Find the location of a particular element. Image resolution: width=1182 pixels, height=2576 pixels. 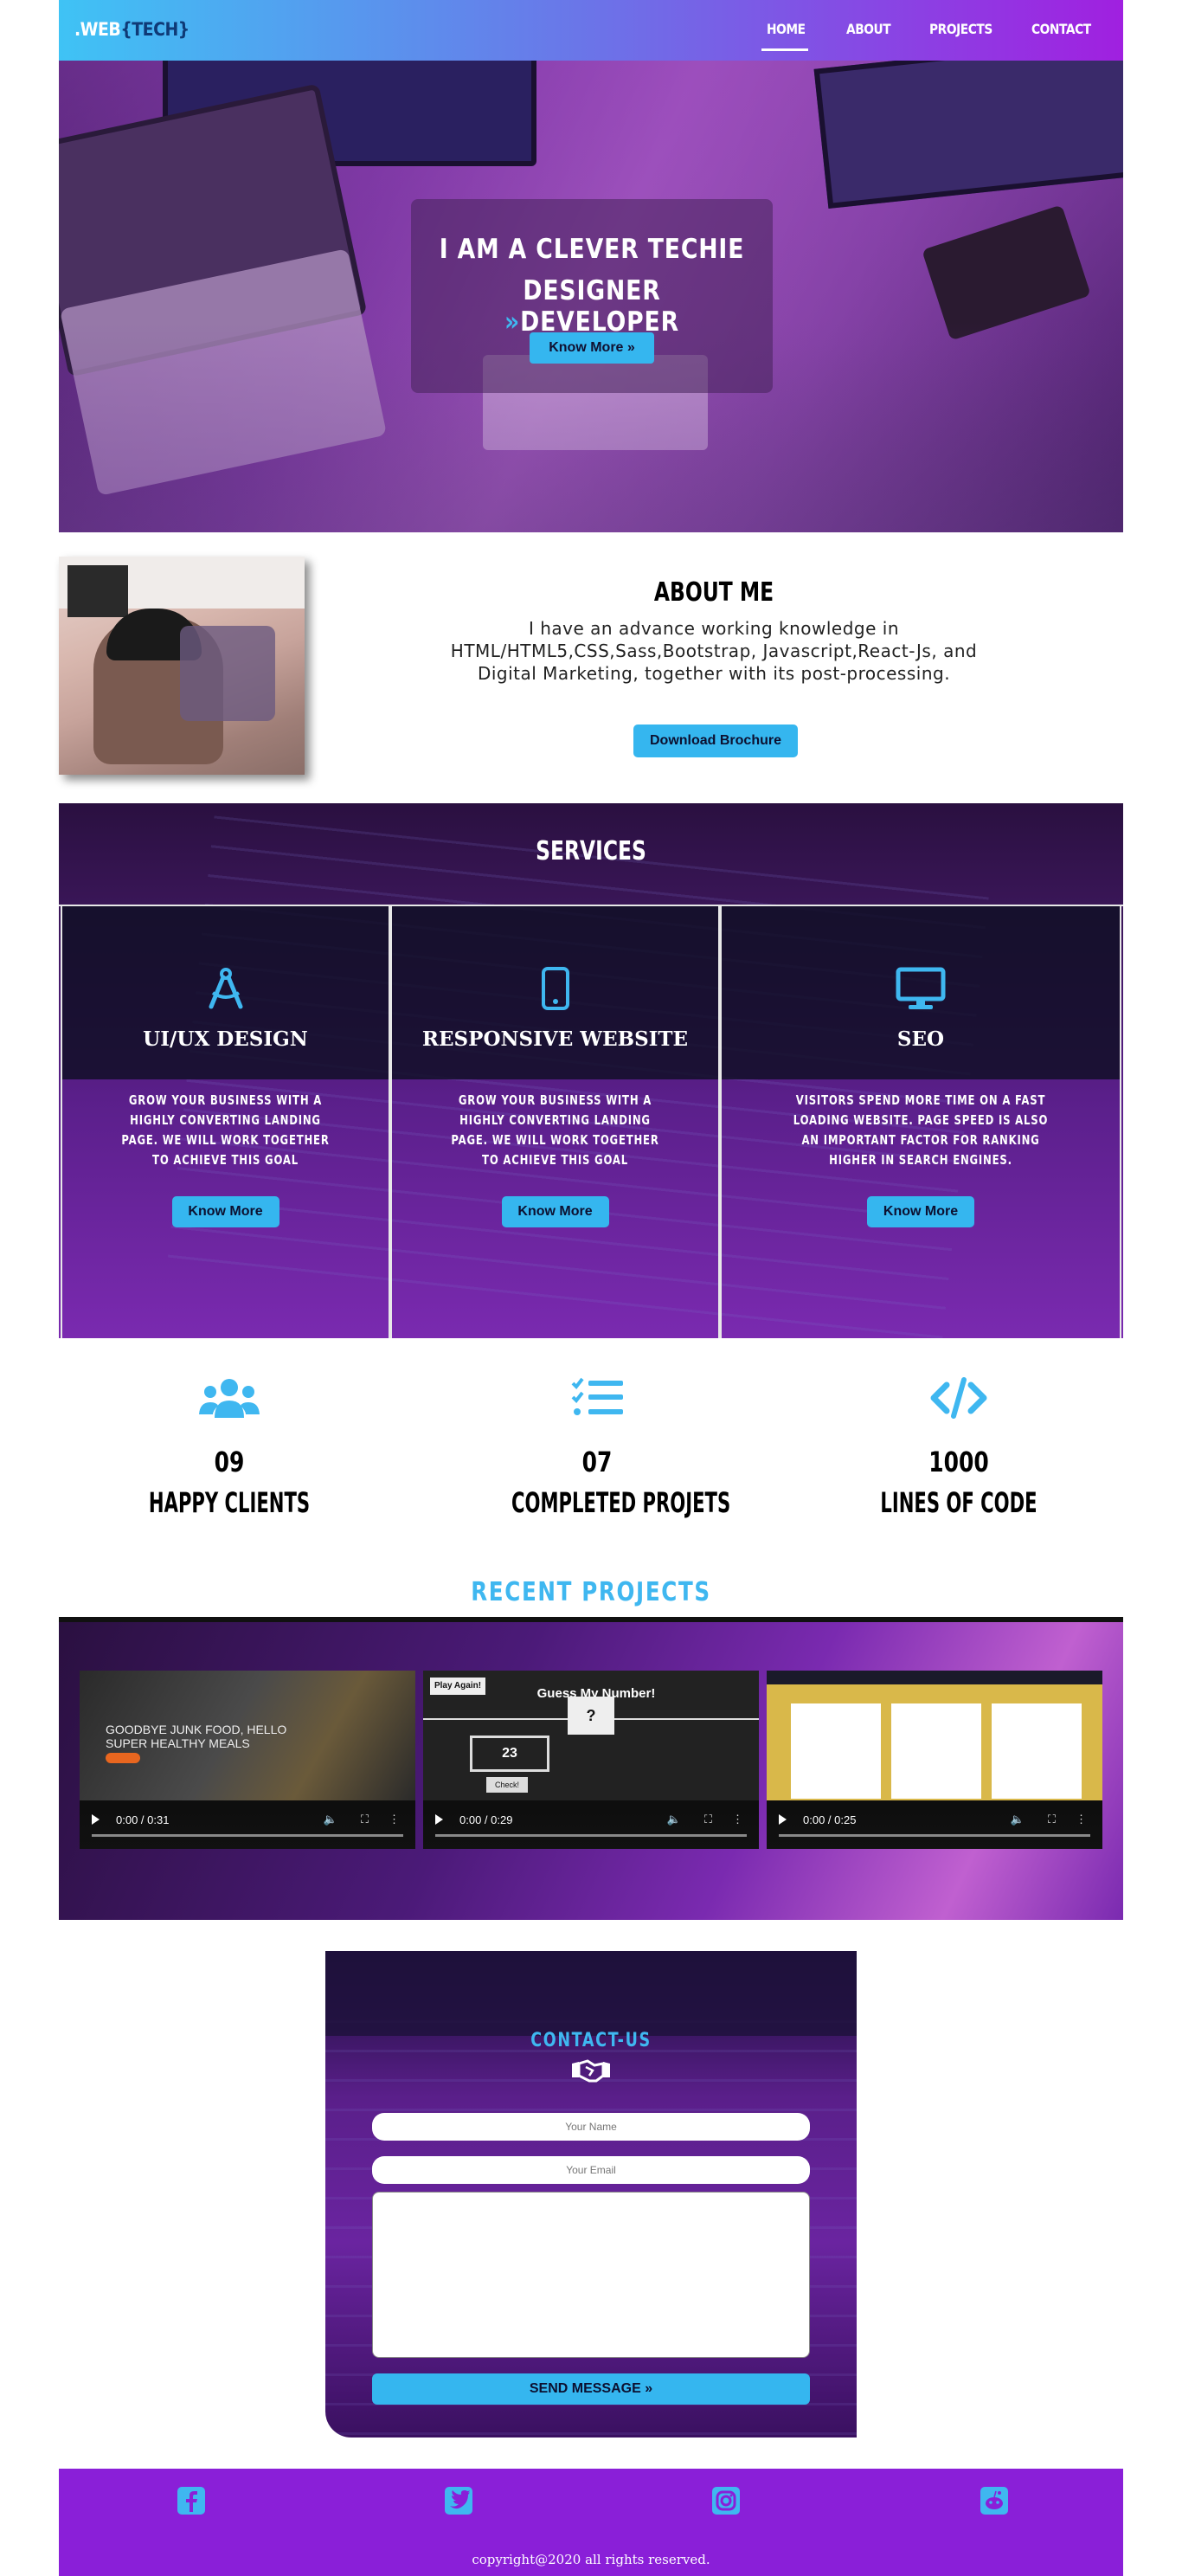

copyright-text: copyright@2020 all rights reserved. is located at coordinates (591, 2559).